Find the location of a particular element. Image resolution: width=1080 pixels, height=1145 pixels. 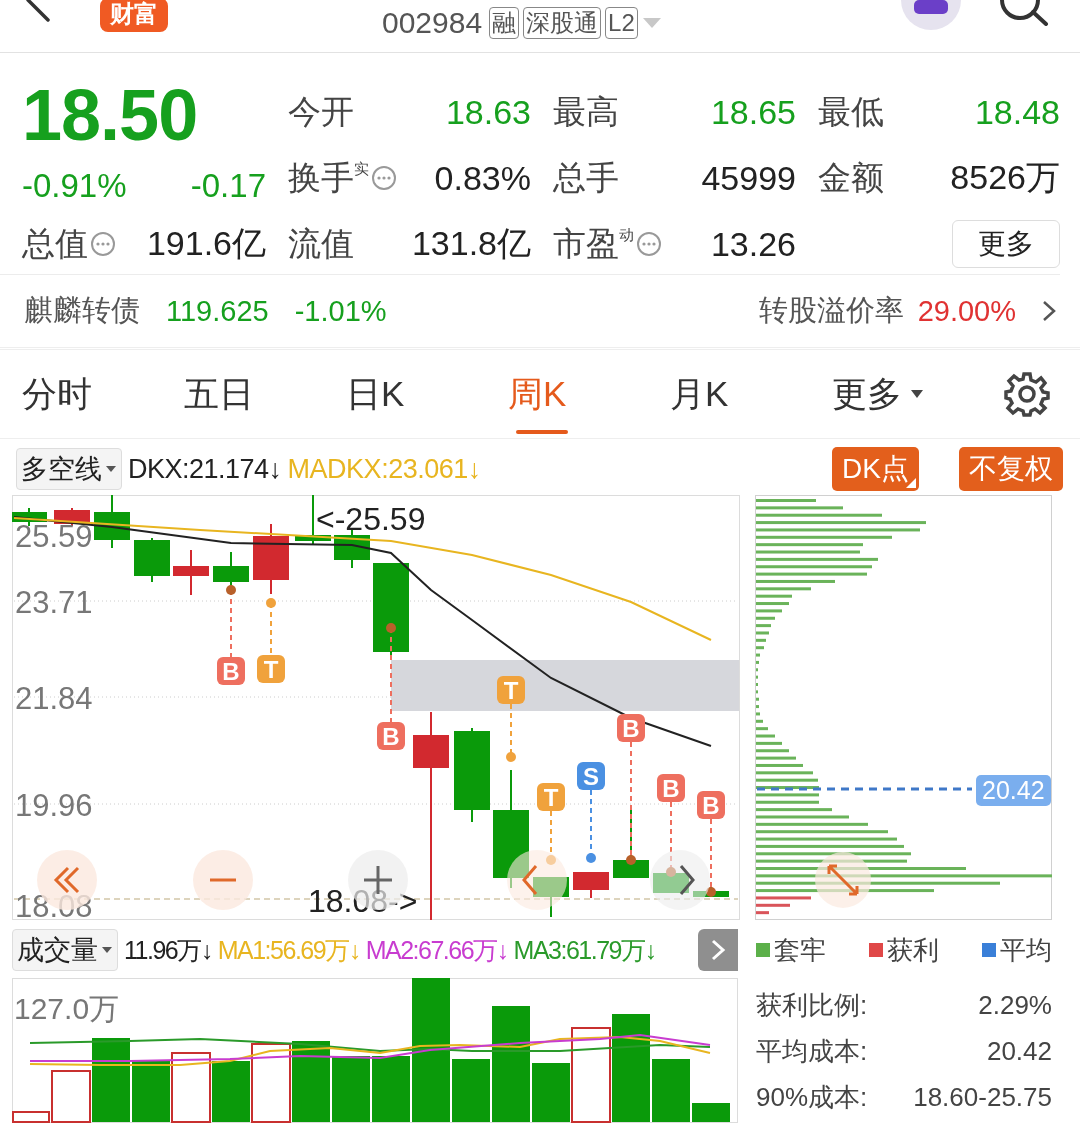

period-tab: 日K is located at coordinates (427, 394).